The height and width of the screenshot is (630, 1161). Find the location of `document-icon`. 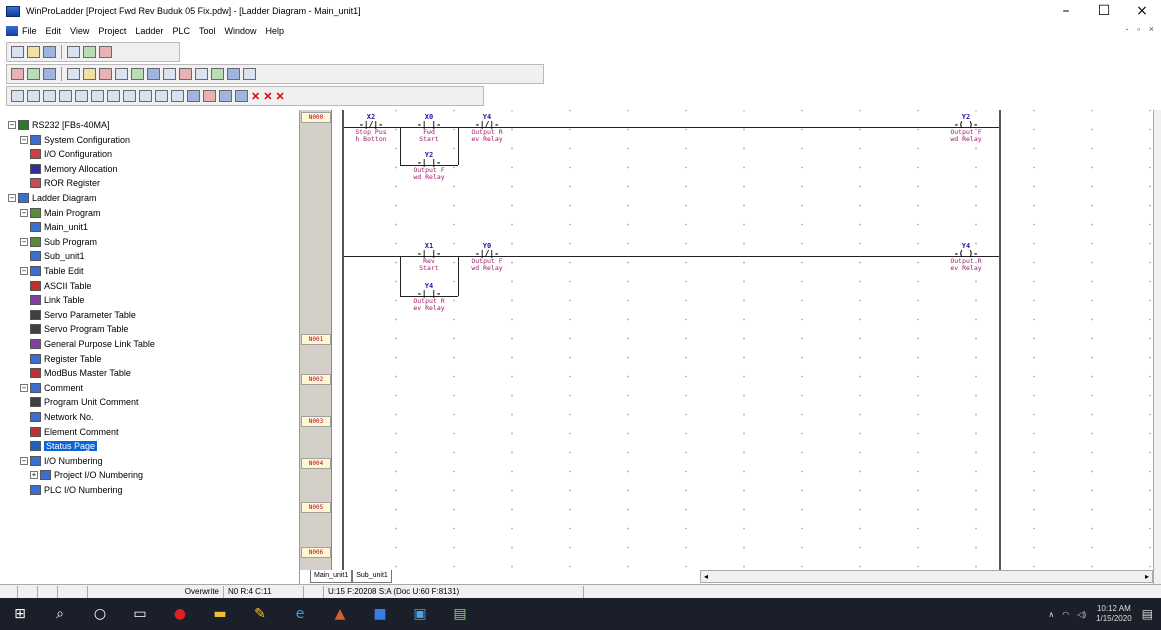

document-icon is located at coordinates (12, 31).